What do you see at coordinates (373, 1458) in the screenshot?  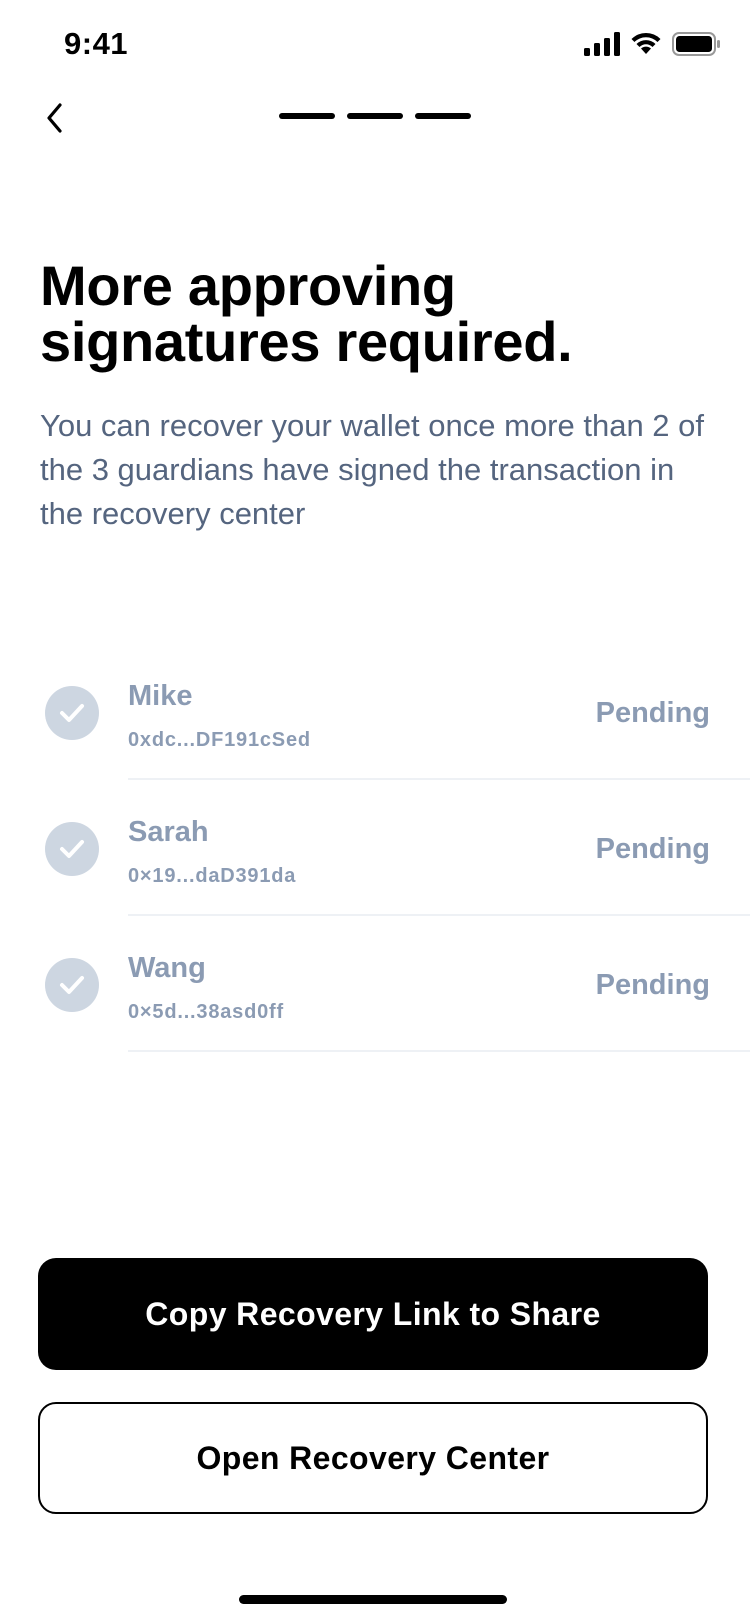 I see `open-recovery-center-button: Open Recovery Center` at bounding box center [373, 1458].